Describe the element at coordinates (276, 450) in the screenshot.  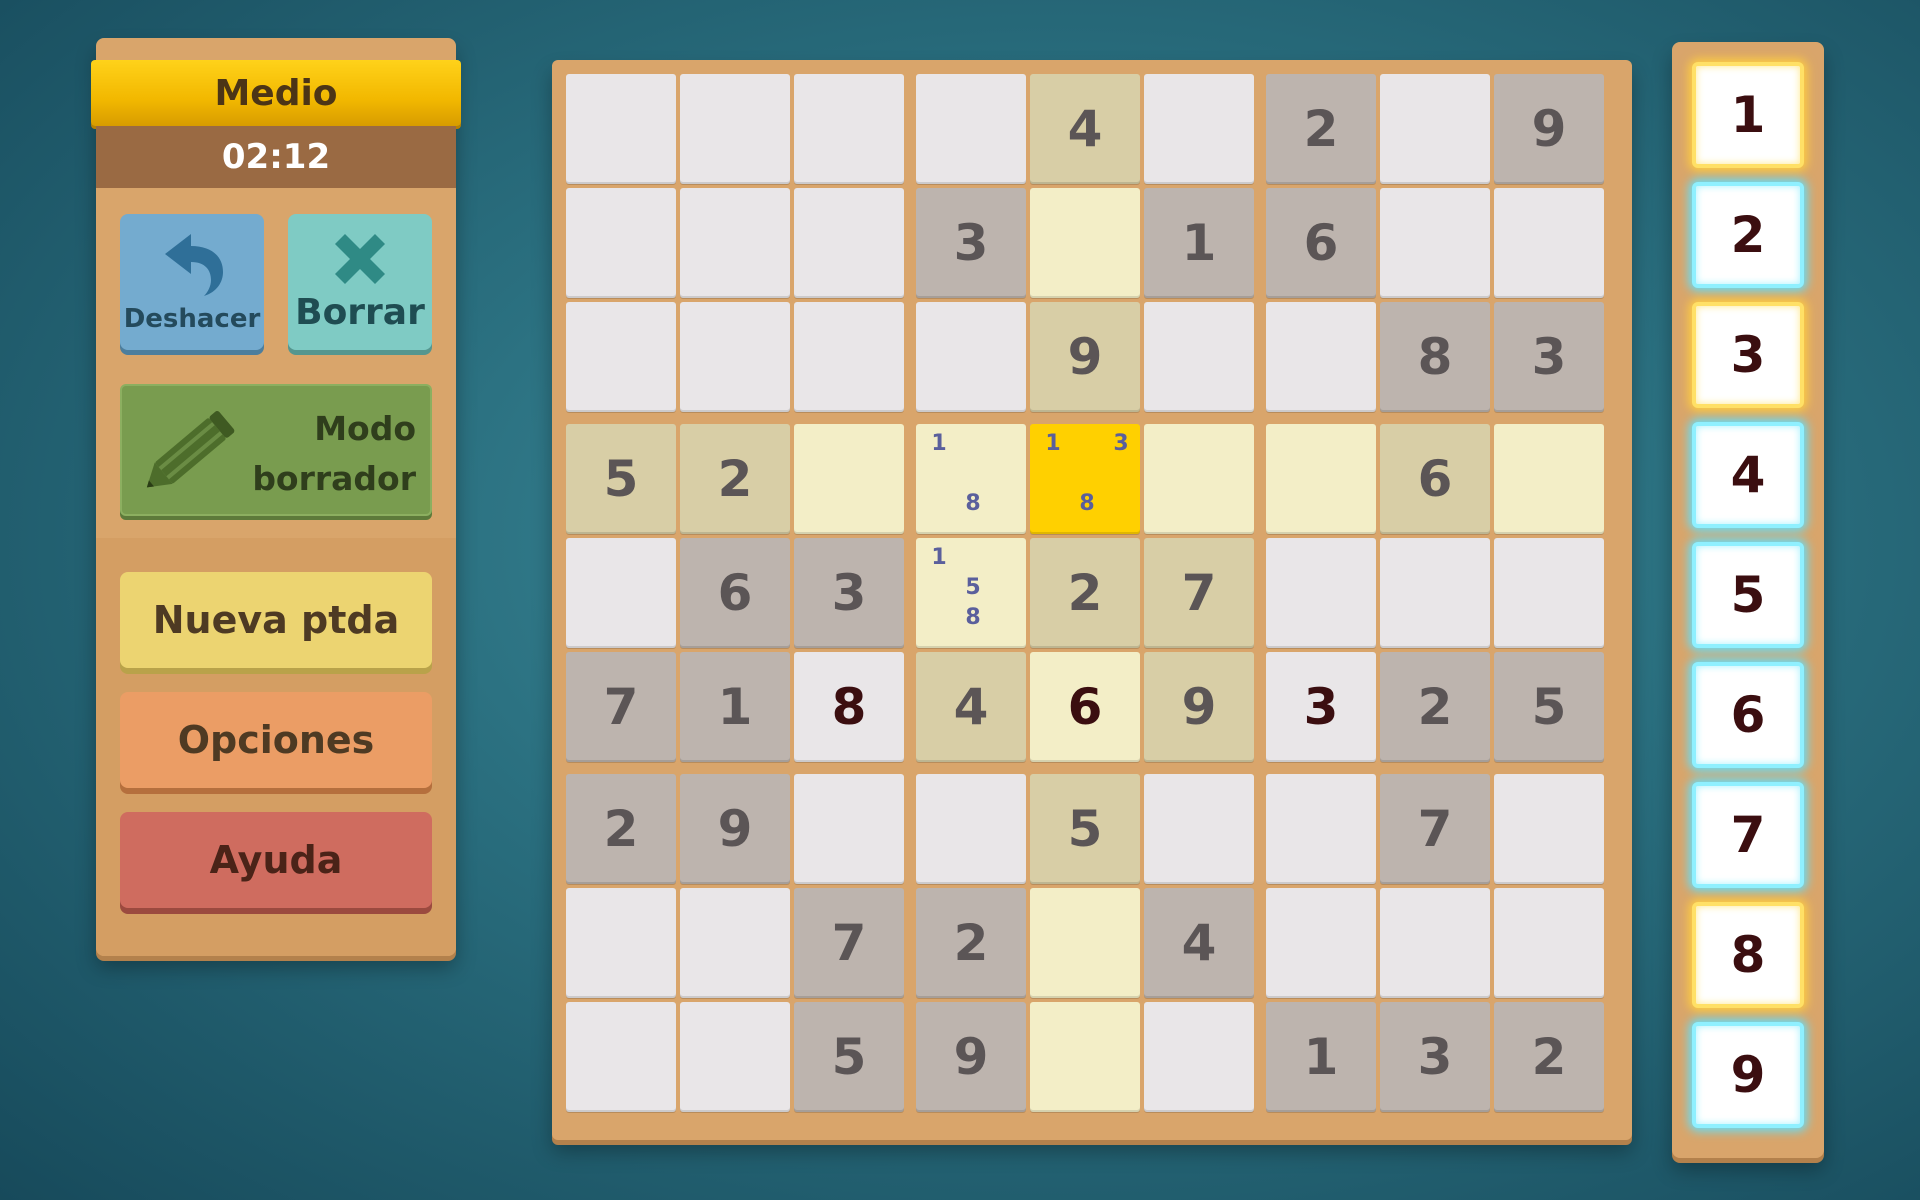
I see `pencil-mode-button: Modo borrador` at that location.